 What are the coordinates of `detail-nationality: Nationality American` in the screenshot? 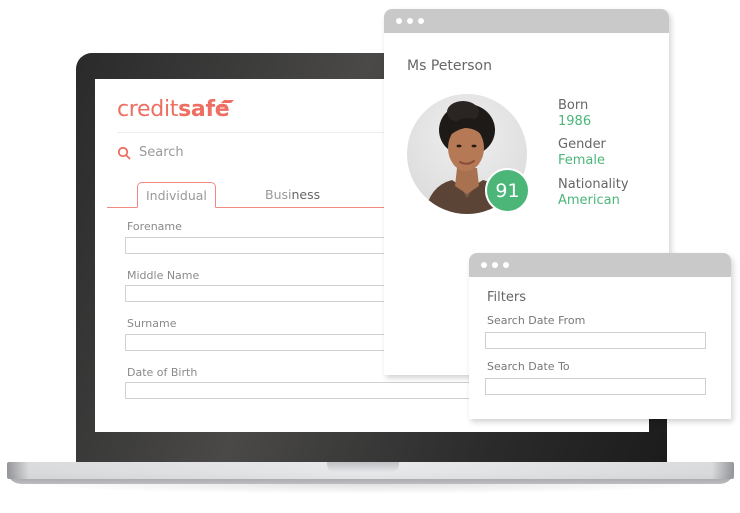 It's located at (593, 193).